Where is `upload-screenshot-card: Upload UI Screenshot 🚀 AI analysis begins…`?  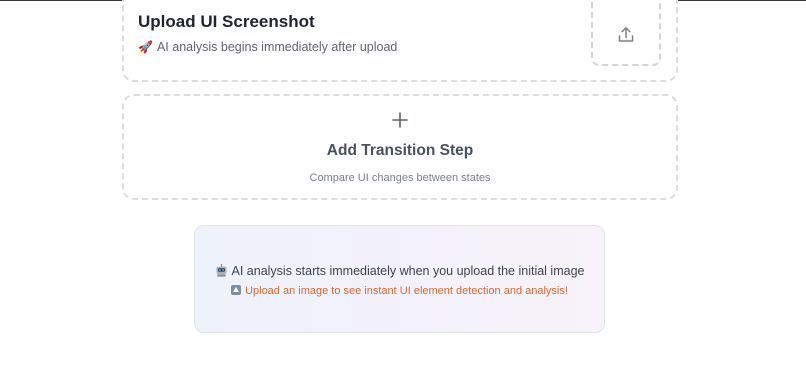
upload-screenshot-card: Upload UI Screenshot 🚀 AI analysis begins… is located at coordinates (400, 41).